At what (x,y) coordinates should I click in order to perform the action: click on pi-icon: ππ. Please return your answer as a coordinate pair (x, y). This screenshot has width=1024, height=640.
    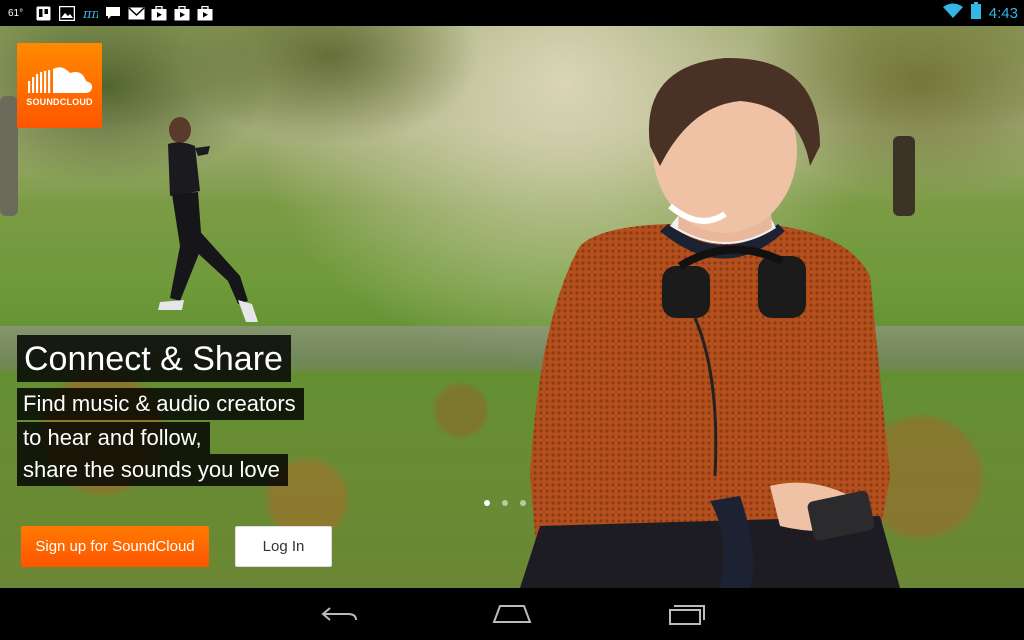
    Looking at the image, I should click on (90, 13).